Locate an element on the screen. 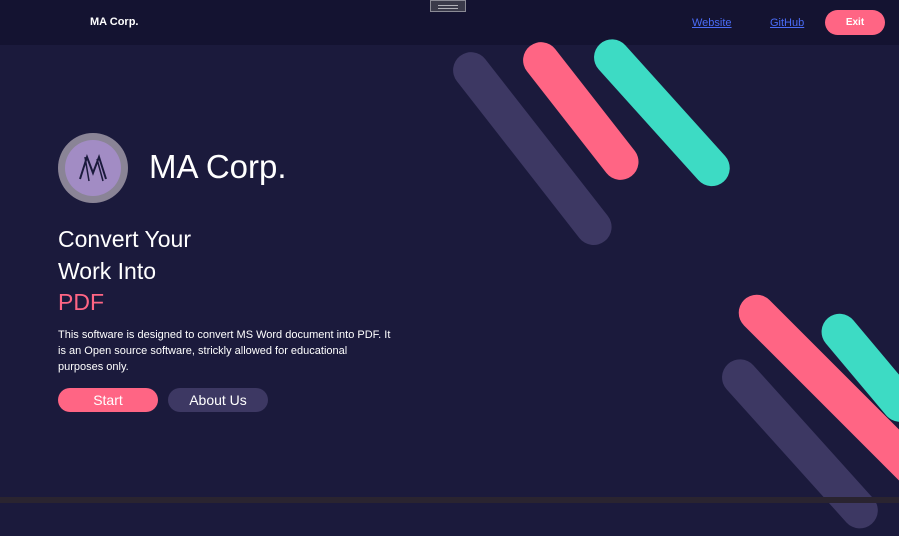 This screenshot has height=536, width=899. website-link: Website is located at coordinates (712, 23).